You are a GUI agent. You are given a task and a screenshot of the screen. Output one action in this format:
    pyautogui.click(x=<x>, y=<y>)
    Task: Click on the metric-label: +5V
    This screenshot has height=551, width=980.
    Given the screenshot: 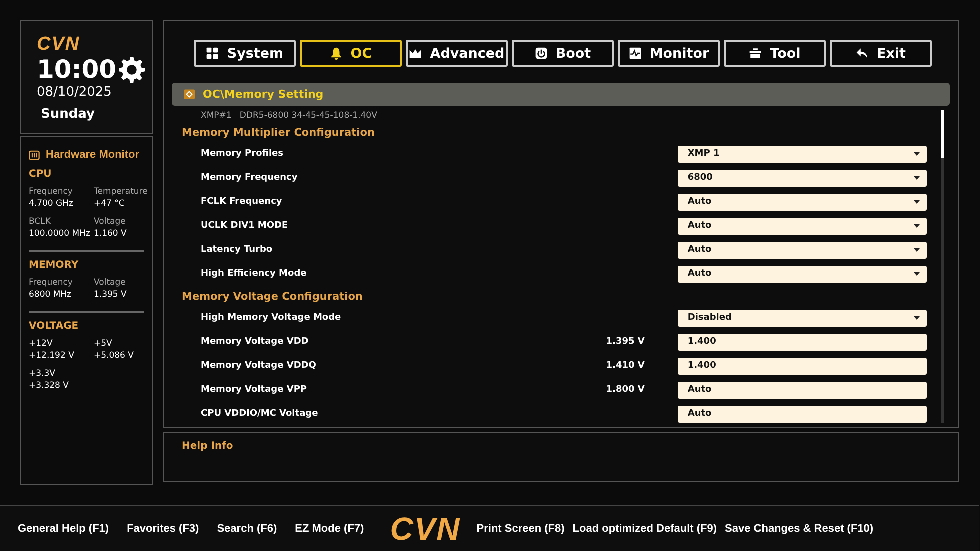 What is the action you would take?
    pyautogui.click(x=104, y=344)
    